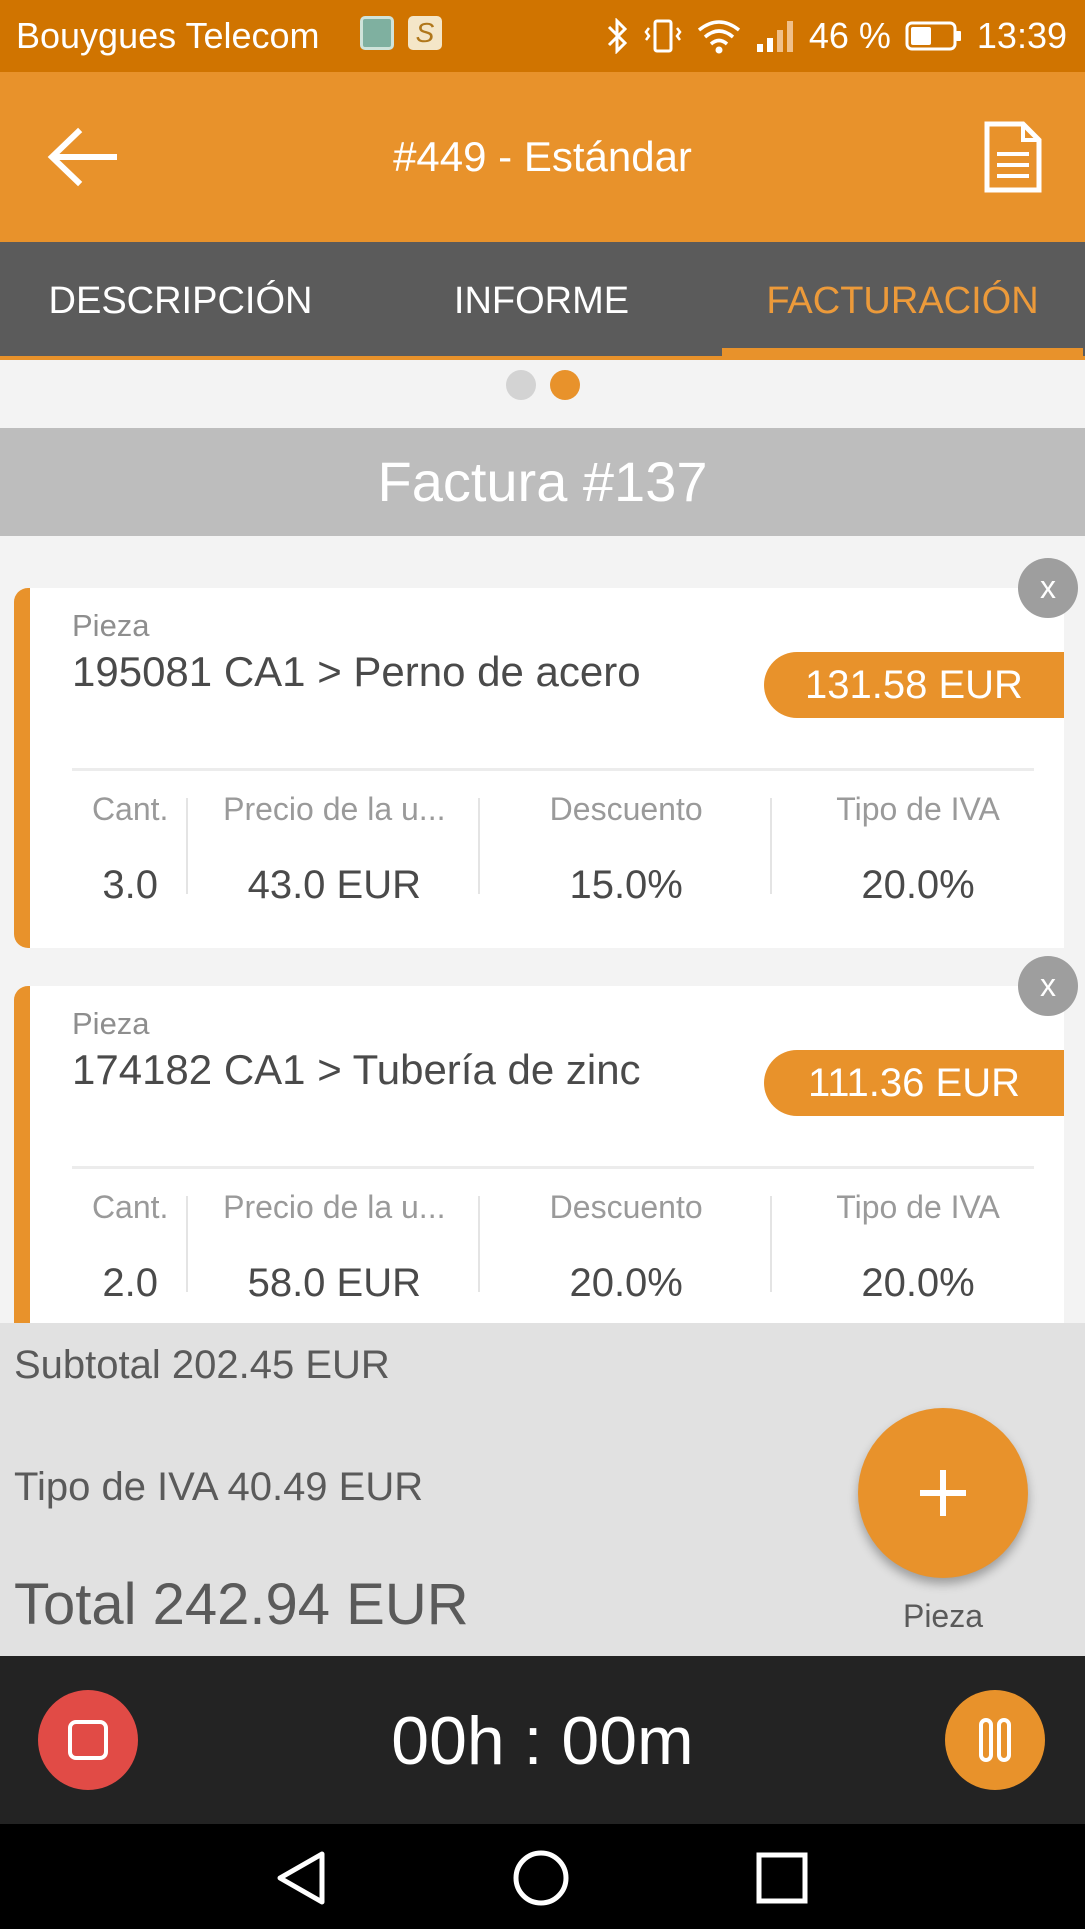 This screenshot has height=1929, width=1085. I want to click on timer-bar: 00h : 00m, so click(542, 1740).